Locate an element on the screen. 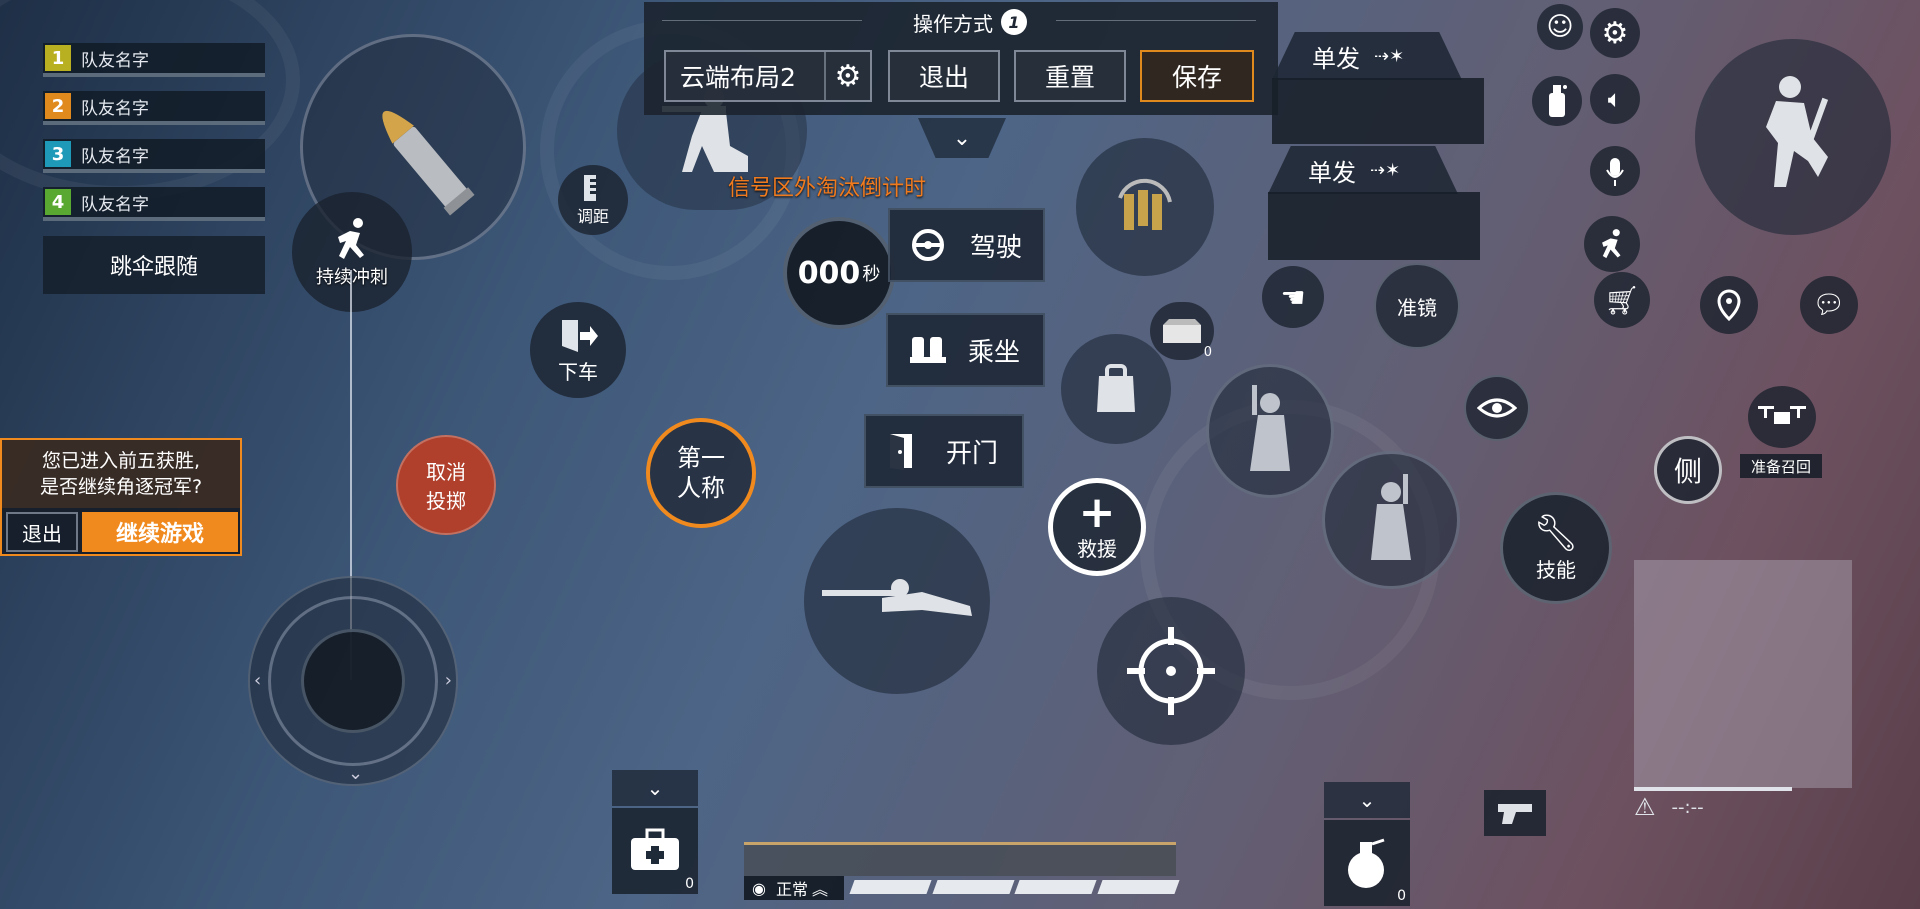 Image resolution: width=1920 pixels, height=909 pixels. seat-icon is located at coordinates (930, 350).